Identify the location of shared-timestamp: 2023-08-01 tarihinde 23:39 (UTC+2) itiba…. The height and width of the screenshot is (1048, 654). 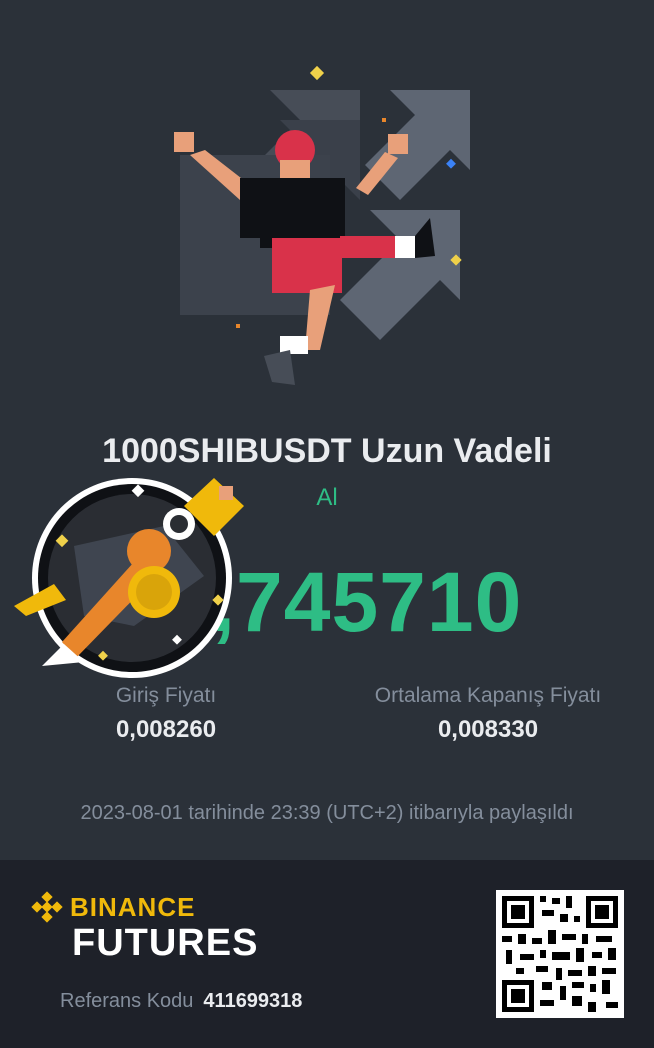
(327, 813).